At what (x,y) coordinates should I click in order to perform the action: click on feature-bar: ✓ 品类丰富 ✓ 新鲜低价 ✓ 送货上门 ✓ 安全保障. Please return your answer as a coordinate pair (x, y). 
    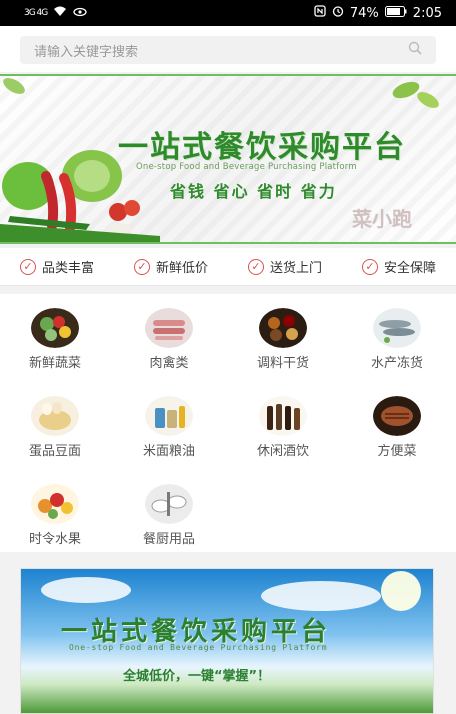
    Looking at the image, I should click on (228, 267).